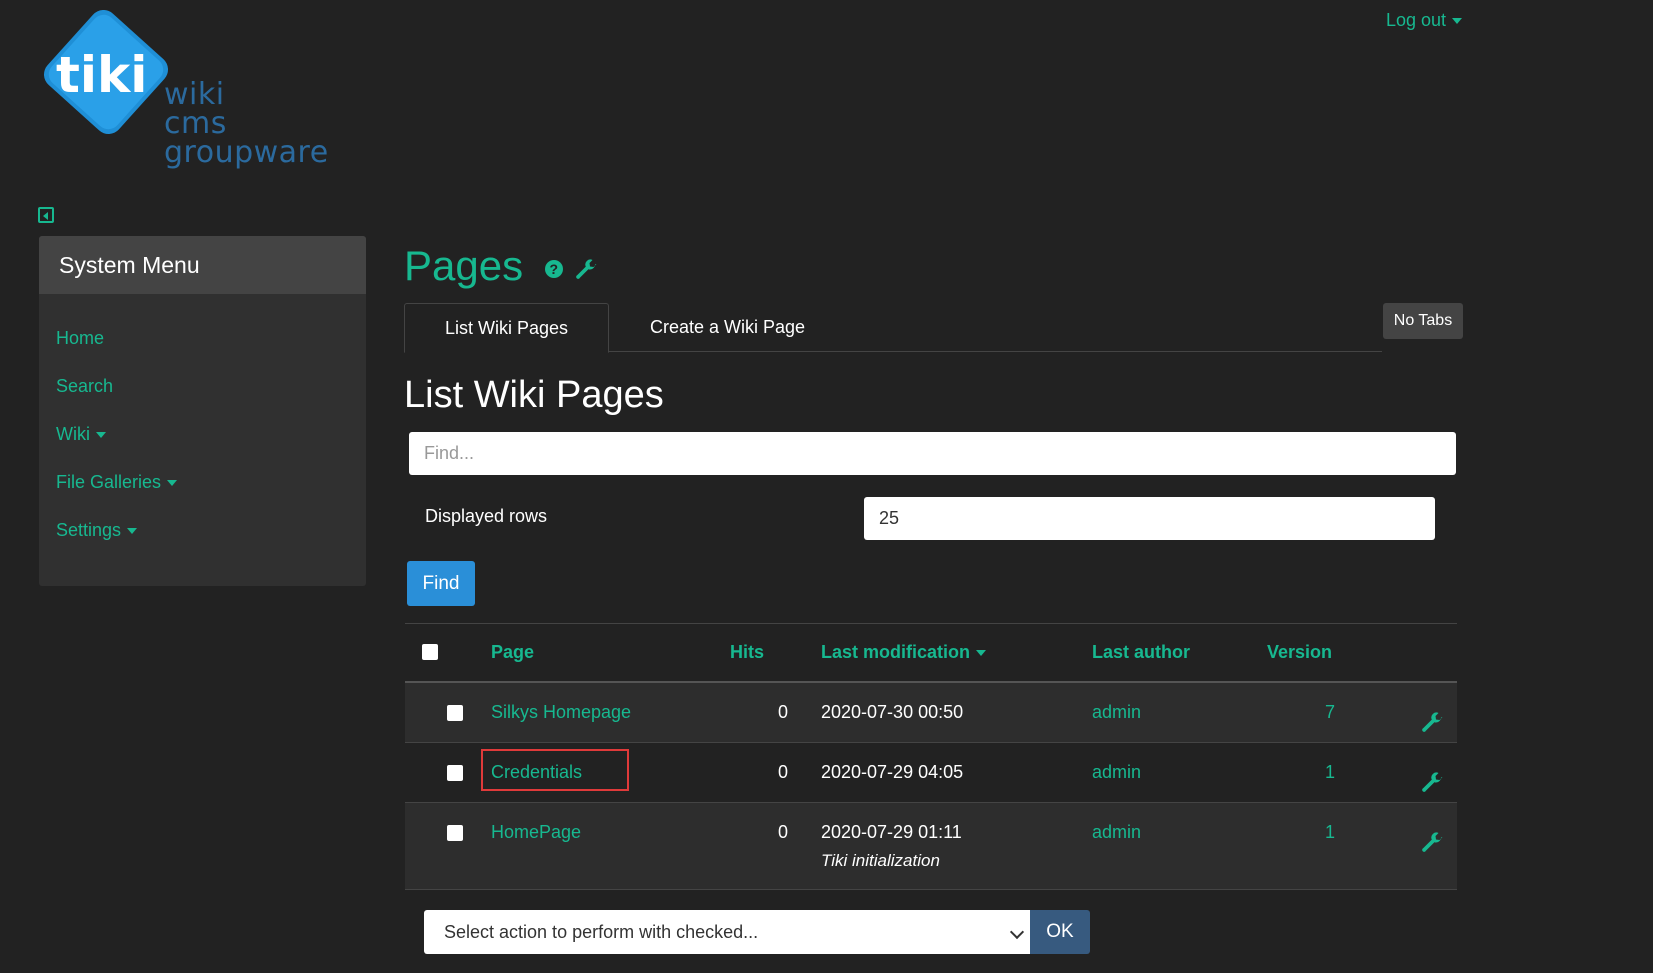 The width and height of the screenshot is (1653, 973). I want to click on sidebar-item-settings: Settings, so click(211, 530).